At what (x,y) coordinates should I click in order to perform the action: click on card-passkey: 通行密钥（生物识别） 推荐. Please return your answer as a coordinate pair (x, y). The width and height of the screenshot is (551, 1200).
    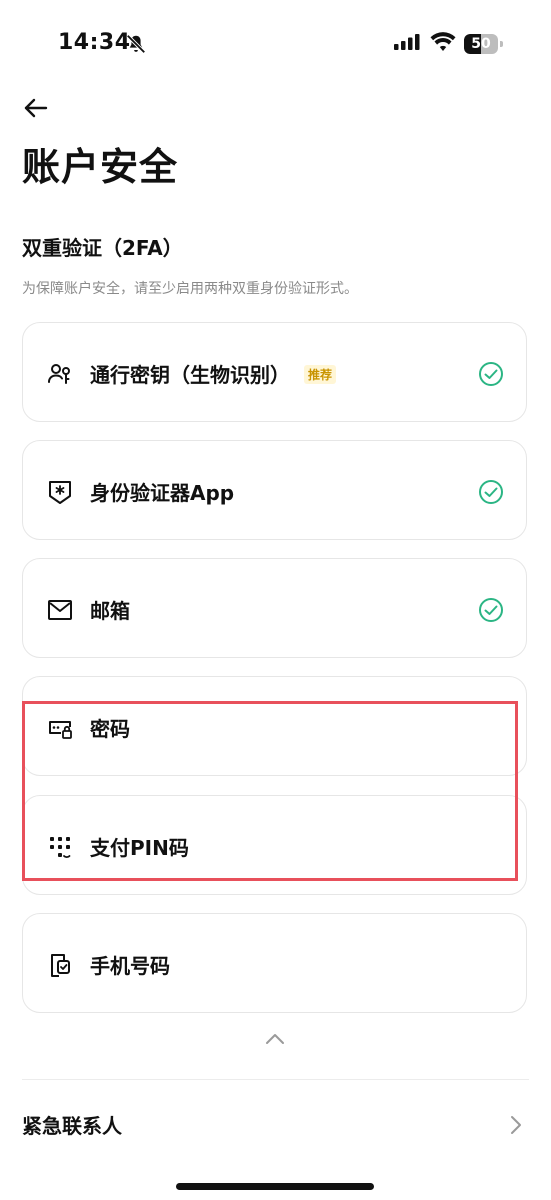
    Looking at the image, I should click on (274, 372).